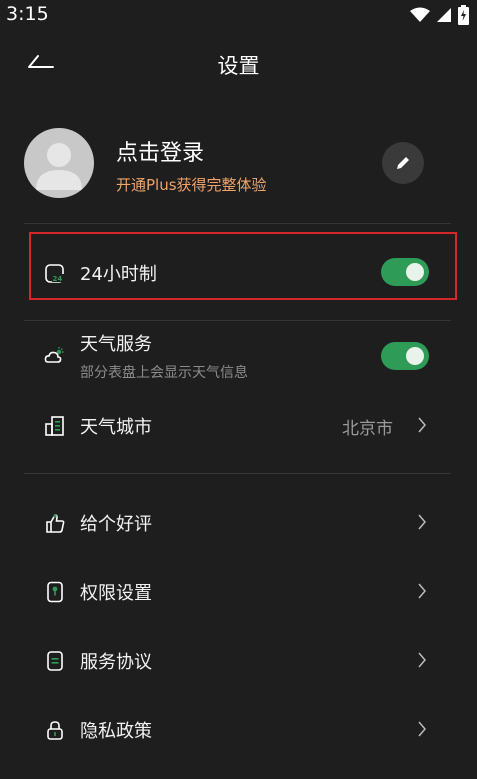 The height and width of the screenshot is (779, 477). I want to click on weather-service-label: 天气服务, so click(116, 344).